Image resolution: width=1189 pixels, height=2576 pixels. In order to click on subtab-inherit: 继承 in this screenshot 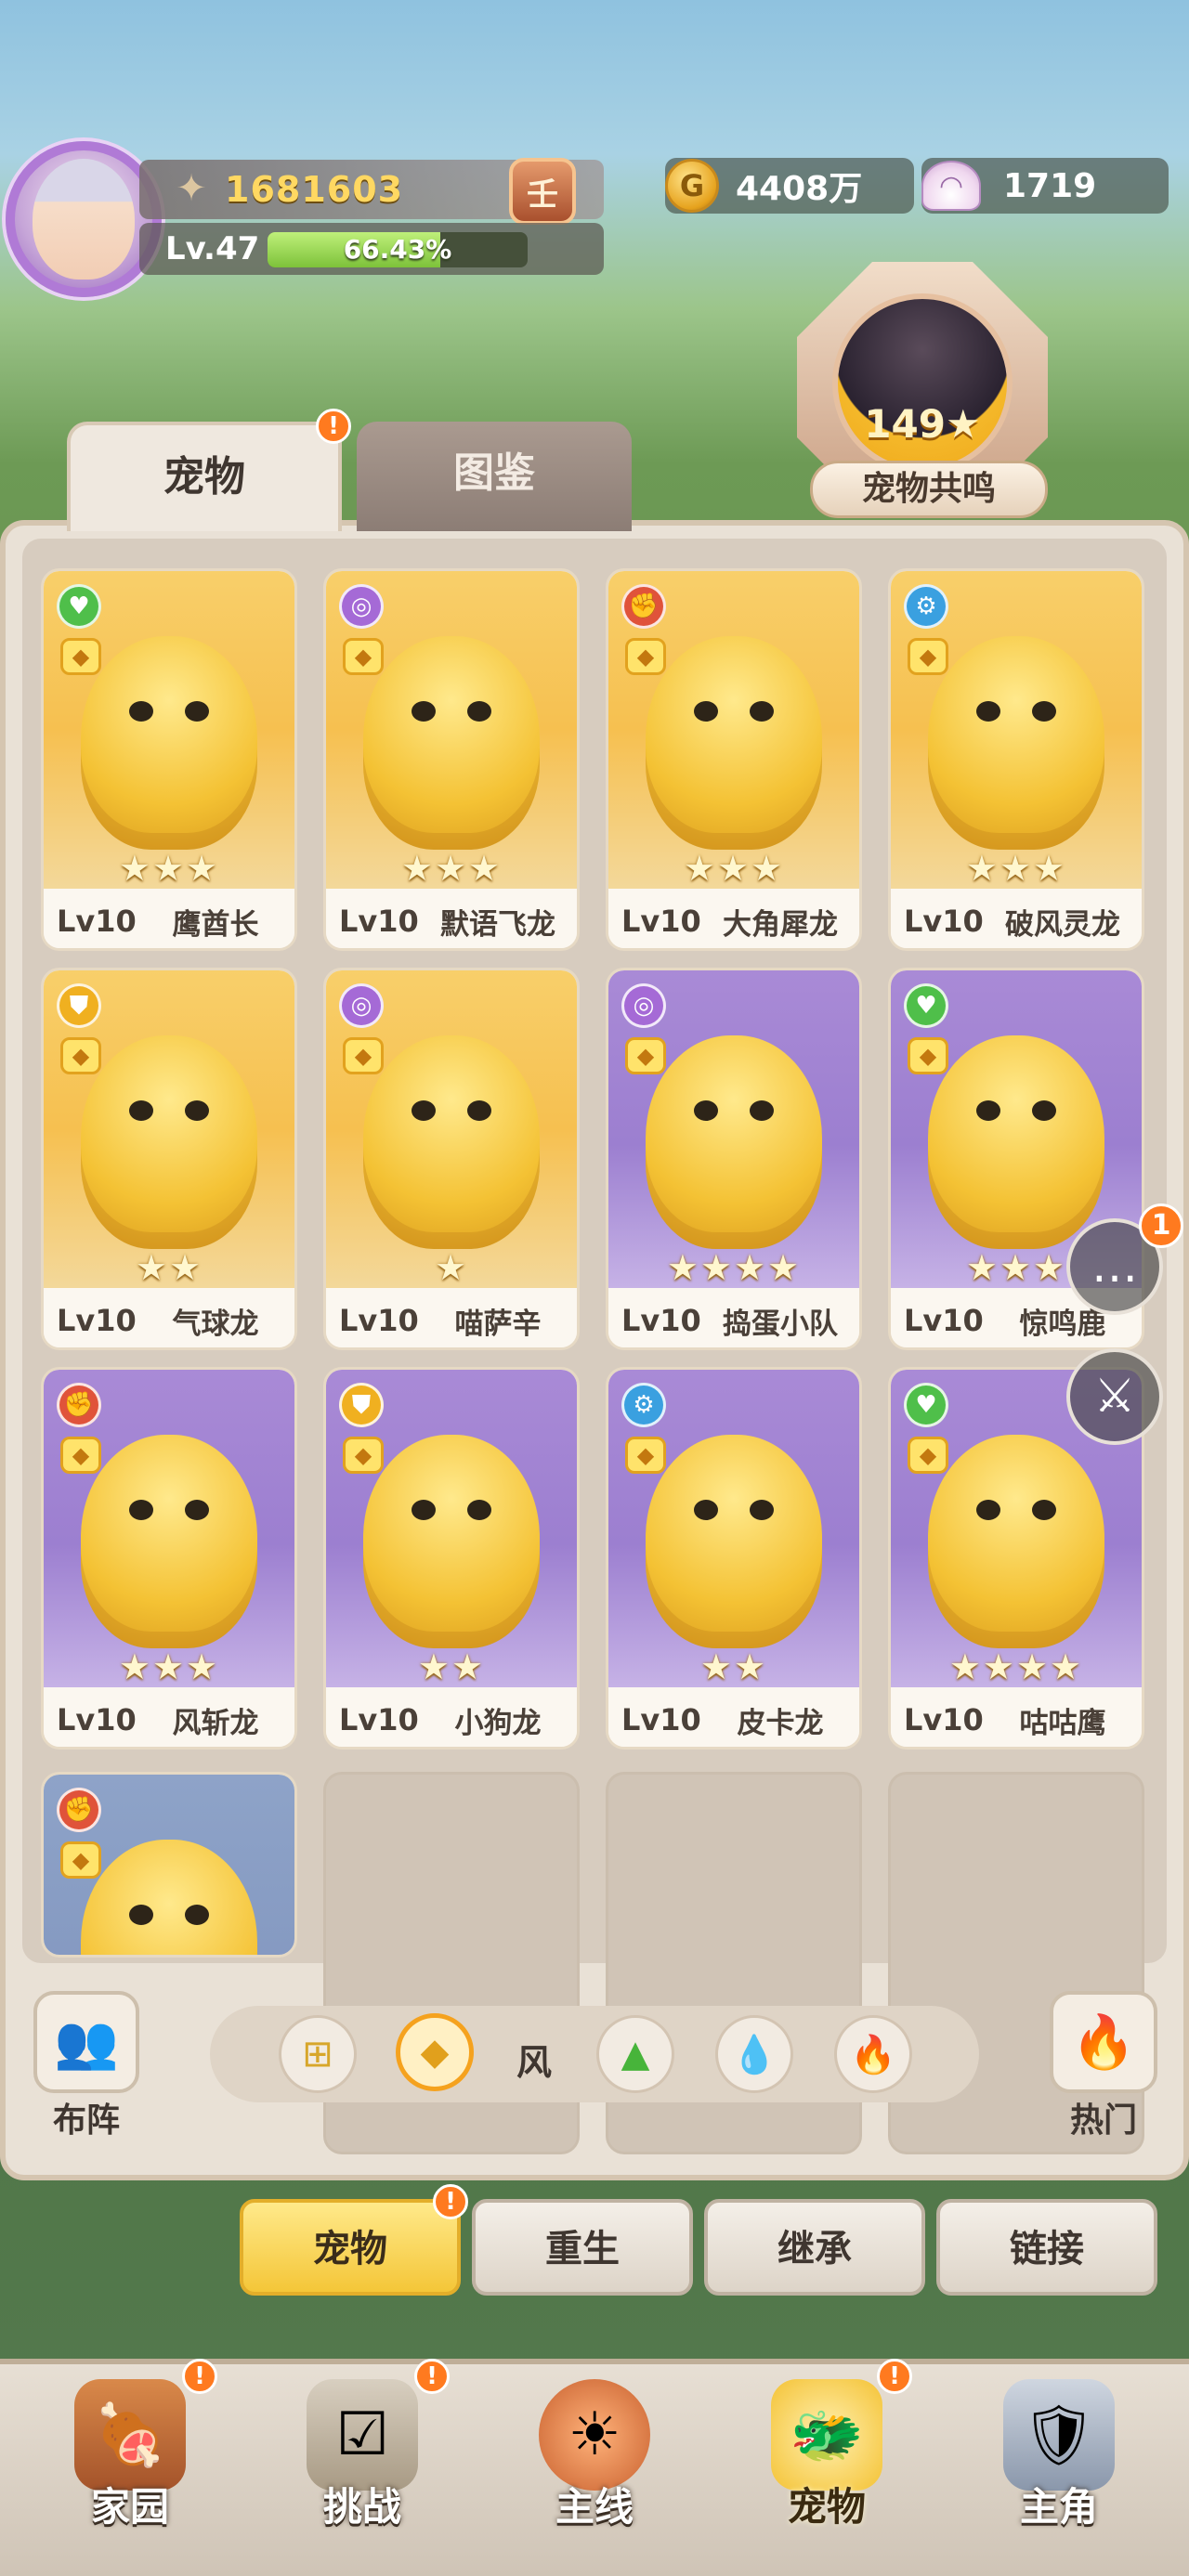, I will do `click(814, 2248)`.